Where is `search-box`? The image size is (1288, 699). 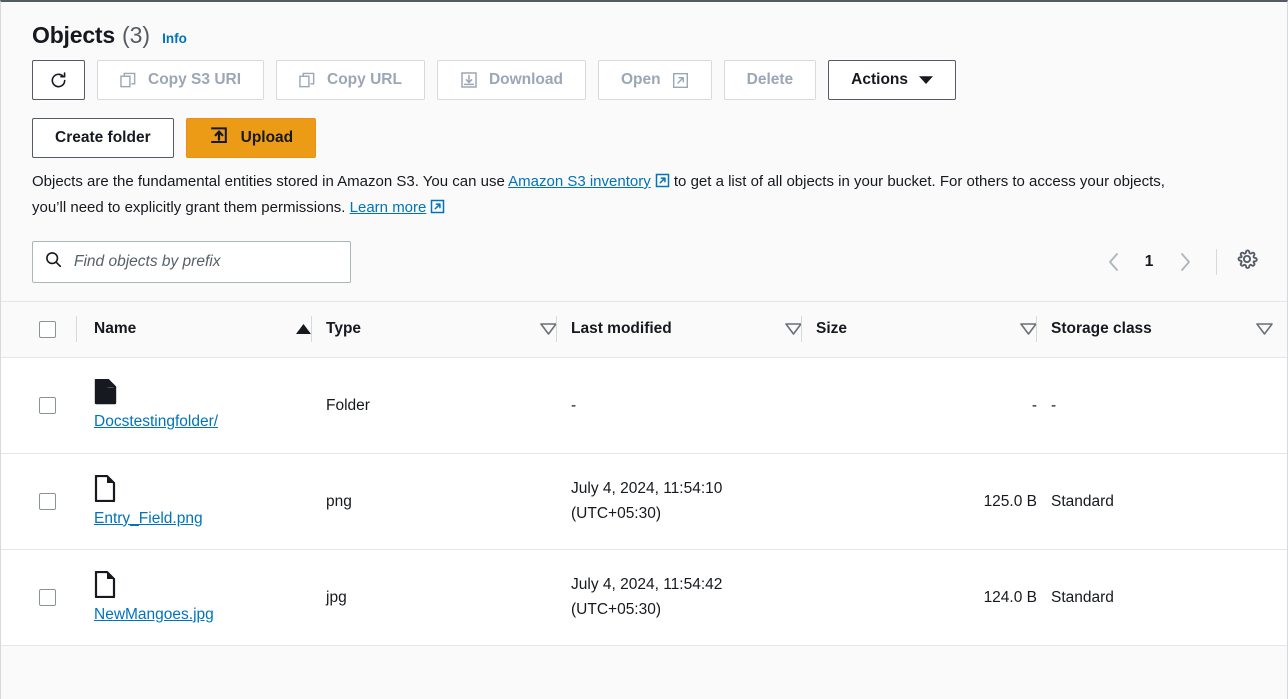 search-box is located at coordinates (191, 261).